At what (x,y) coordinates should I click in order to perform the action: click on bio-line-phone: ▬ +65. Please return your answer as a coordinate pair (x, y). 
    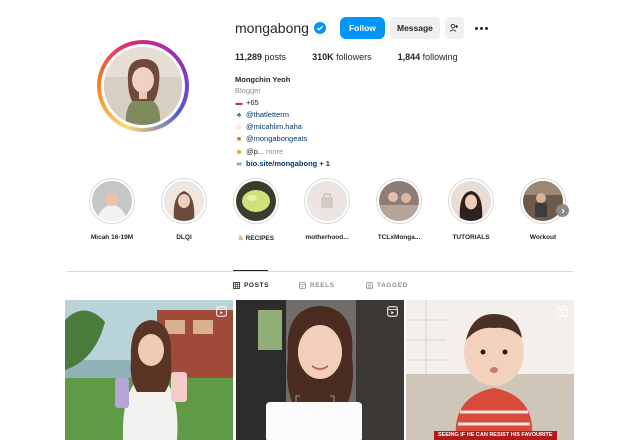
    Looking at the image, I should click on (282, 103).